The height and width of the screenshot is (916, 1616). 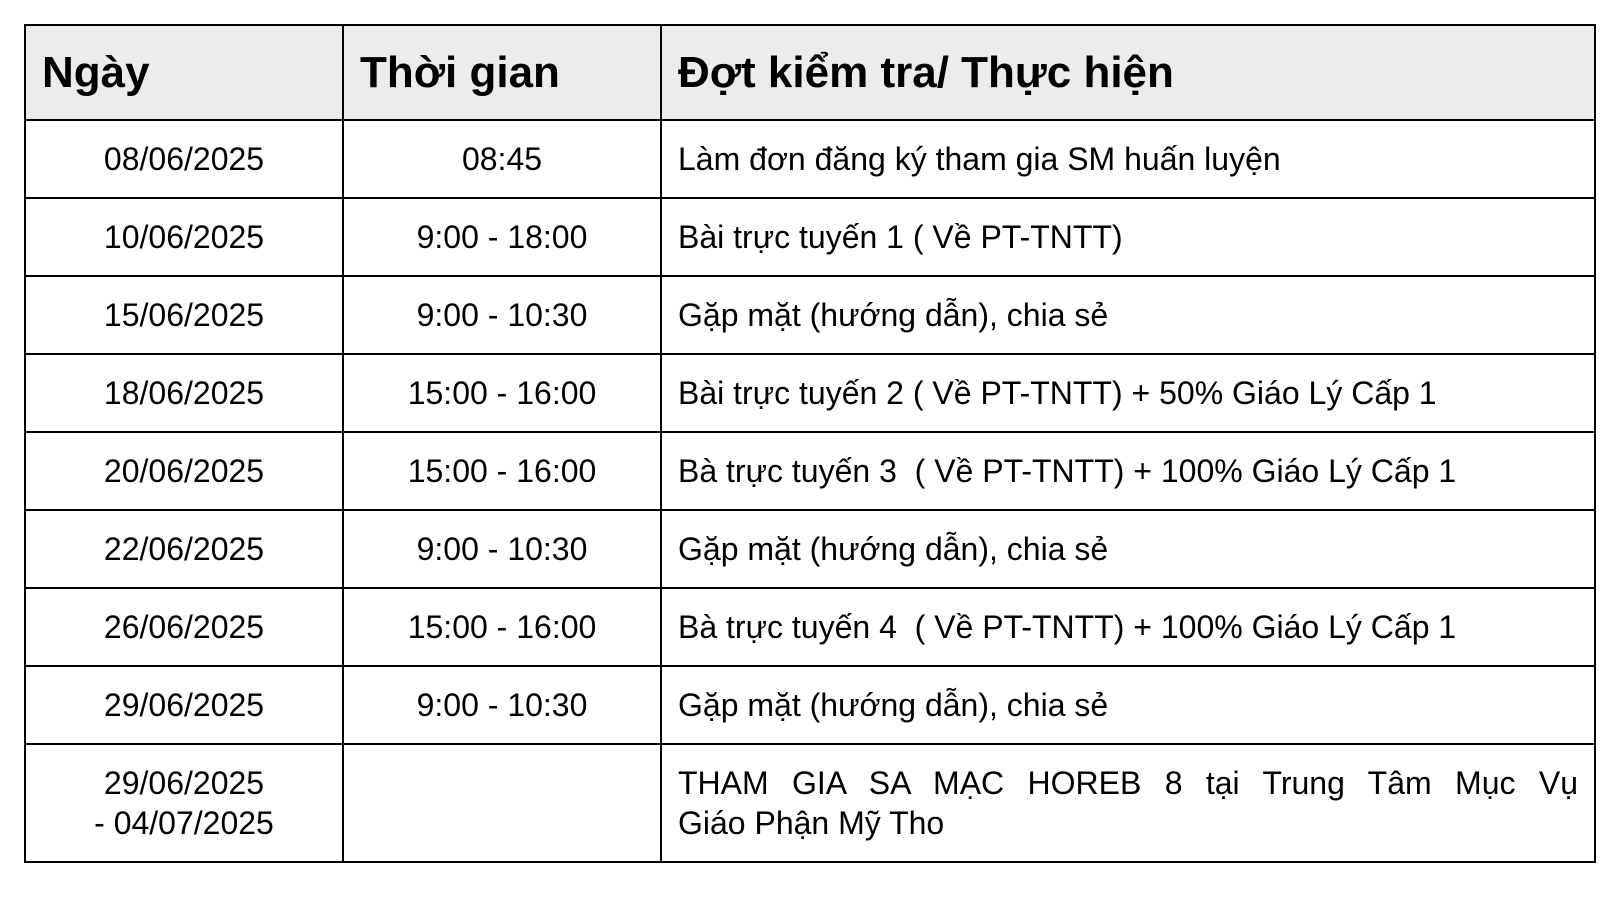 I want to click on cell-date-end: - 04/07/2025, so click(x=184, y=823).